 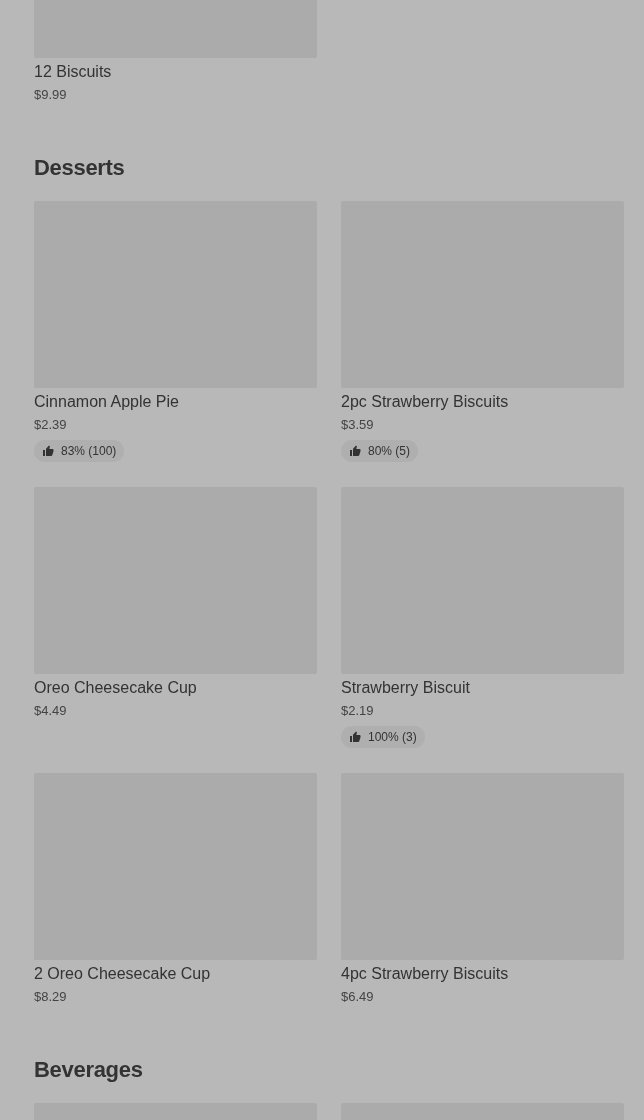 What do you see at coordinates (358, 425) in the screenshot?
I see `item-price: $3.59` at bounding box center [358, 425].